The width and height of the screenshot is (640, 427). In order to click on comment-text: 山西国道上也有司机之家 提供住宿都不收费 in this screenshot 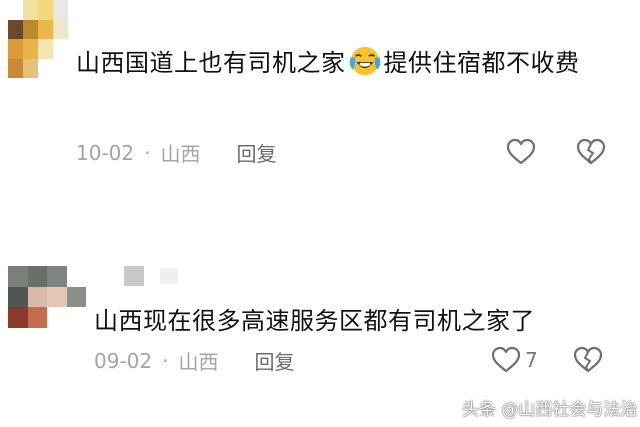, I will do `click(341, 63)`.